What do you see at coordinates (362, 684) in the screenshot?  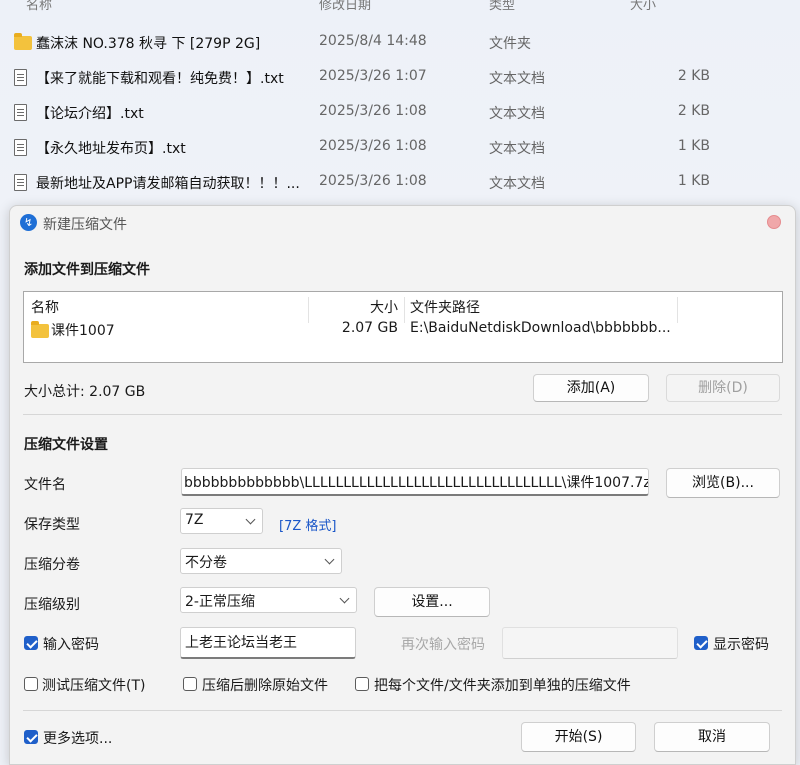 I see `separate-archives-checkbox` at bounding box center [362, 684].